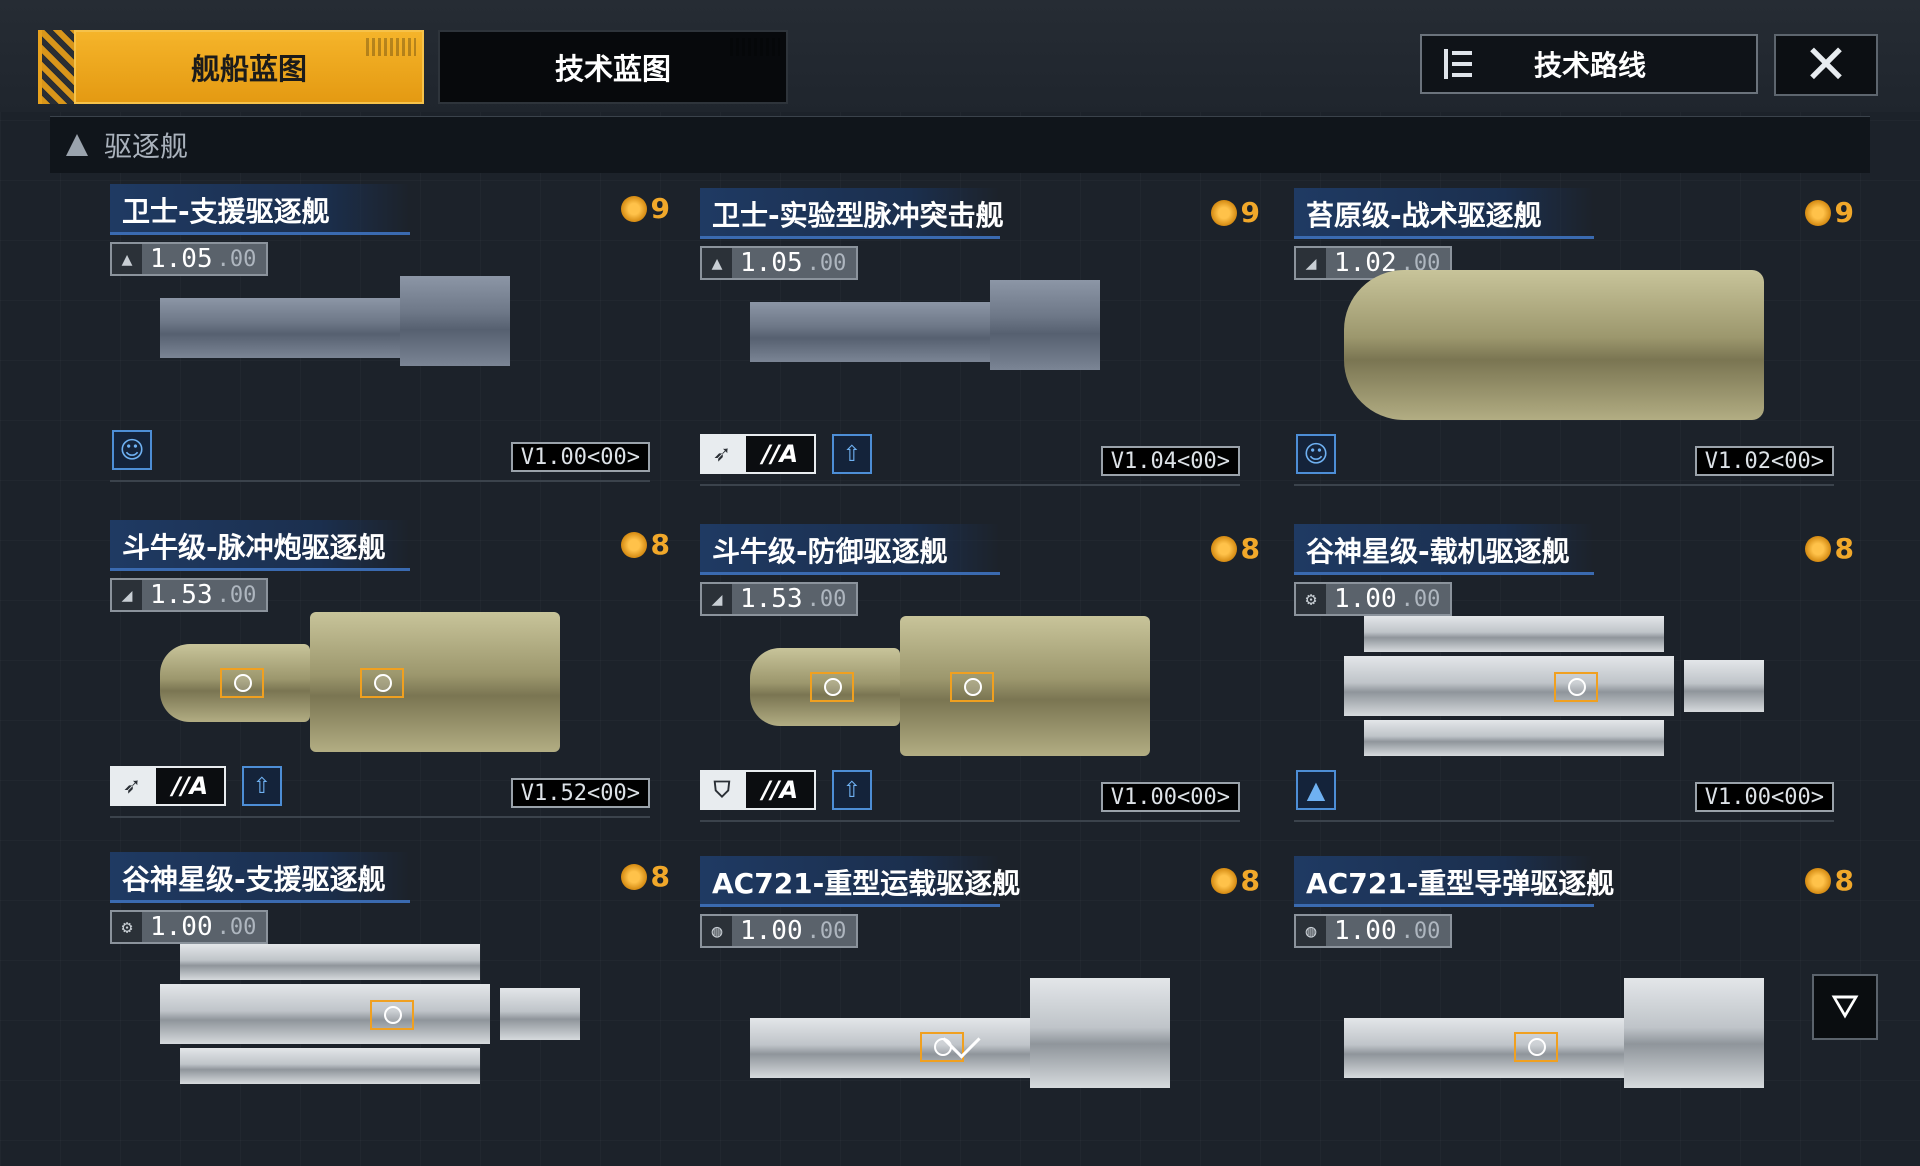 This screenshot has width=1920, height=1166. I want to click on tab-tech-blueprint-label: 技术蓝图, so click(612, 69).